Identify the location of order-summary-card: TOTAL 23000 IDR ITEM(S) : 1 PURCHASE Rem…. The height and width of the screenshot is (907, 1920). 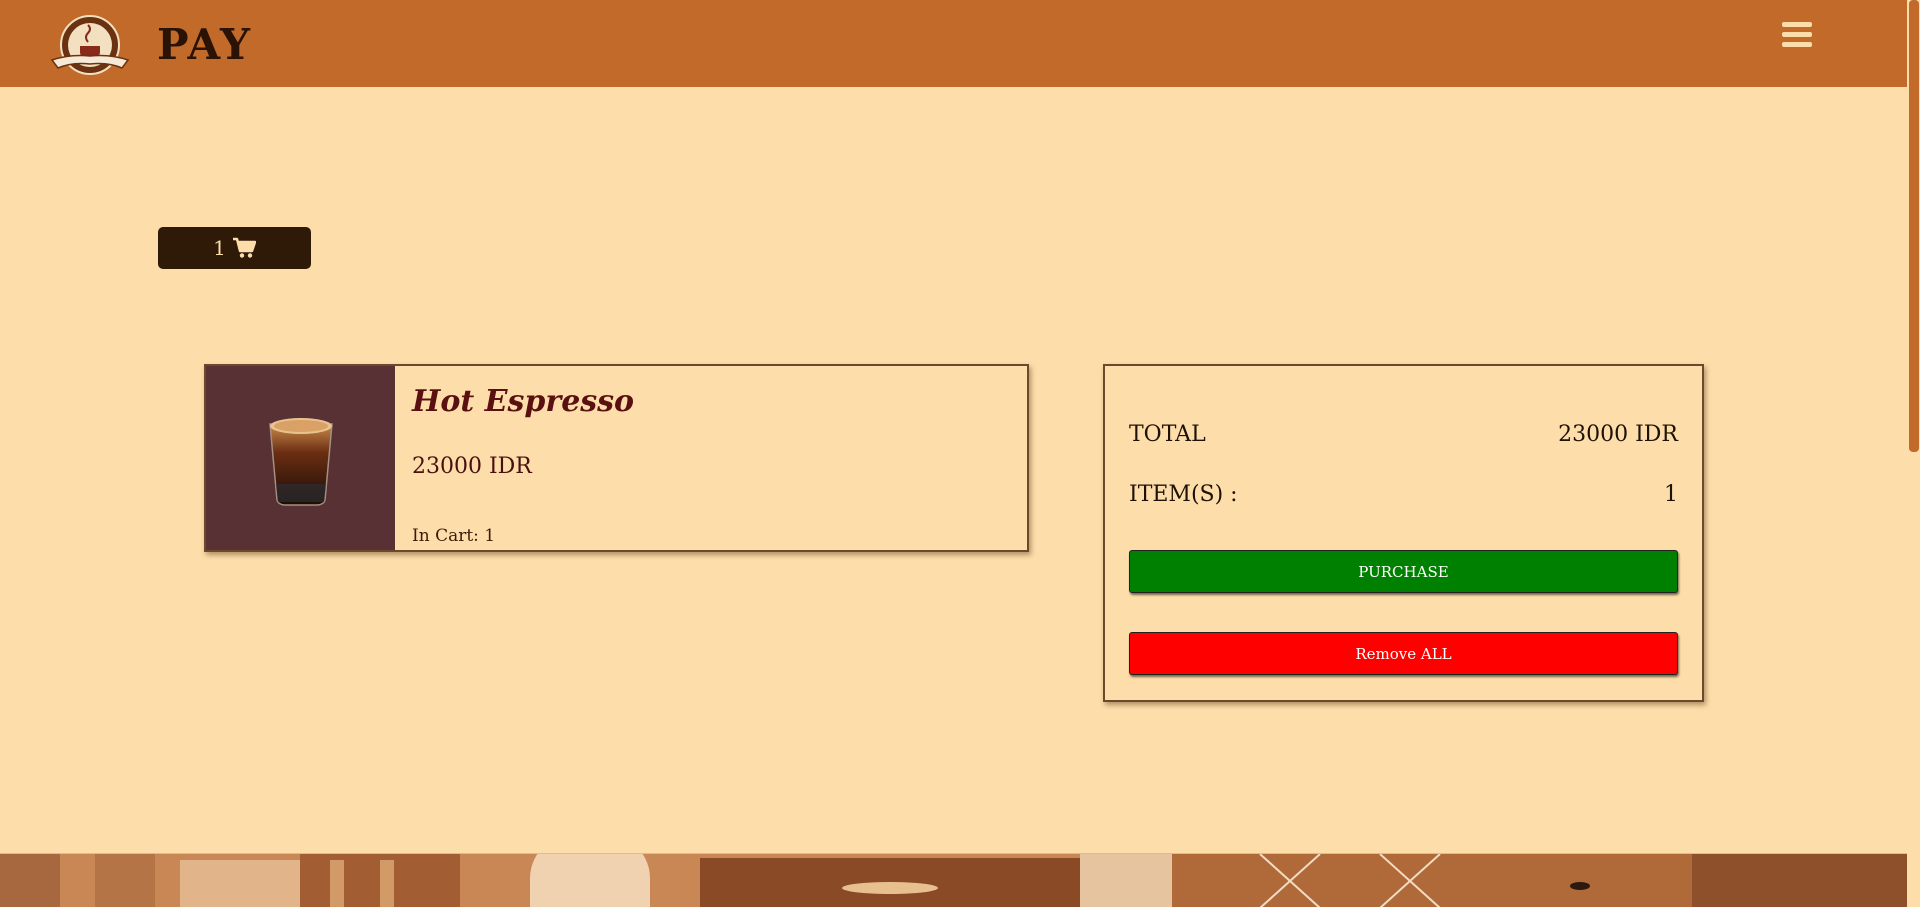
(1403, 533).